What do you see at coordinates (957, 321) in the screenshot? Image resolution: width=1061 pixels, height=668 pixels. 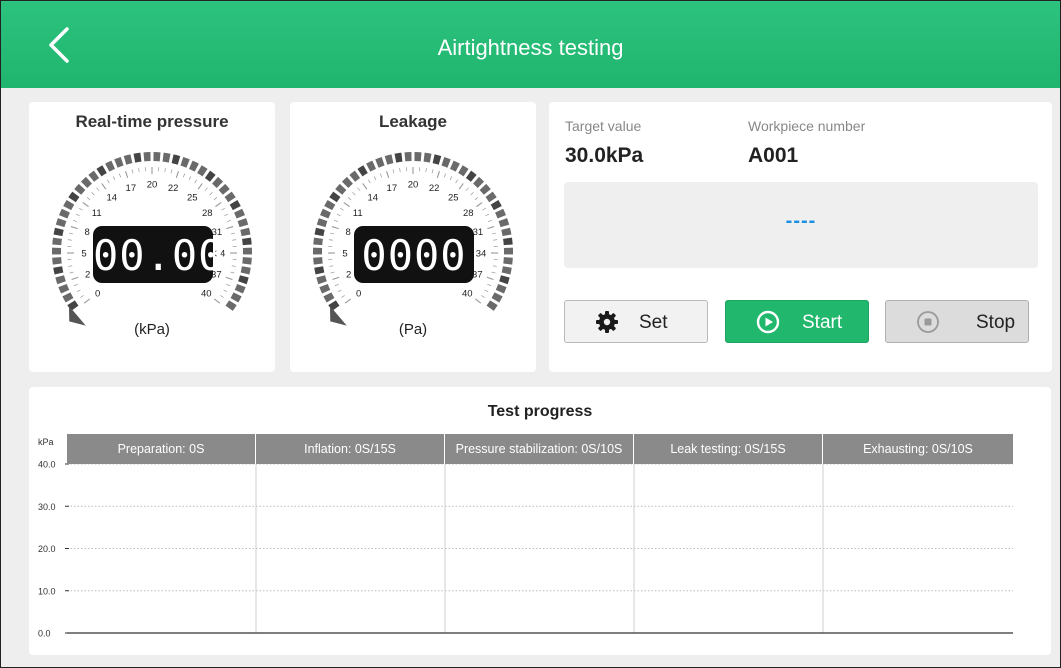 I see `stop-button: Stop` at bounding box center [957, 321].